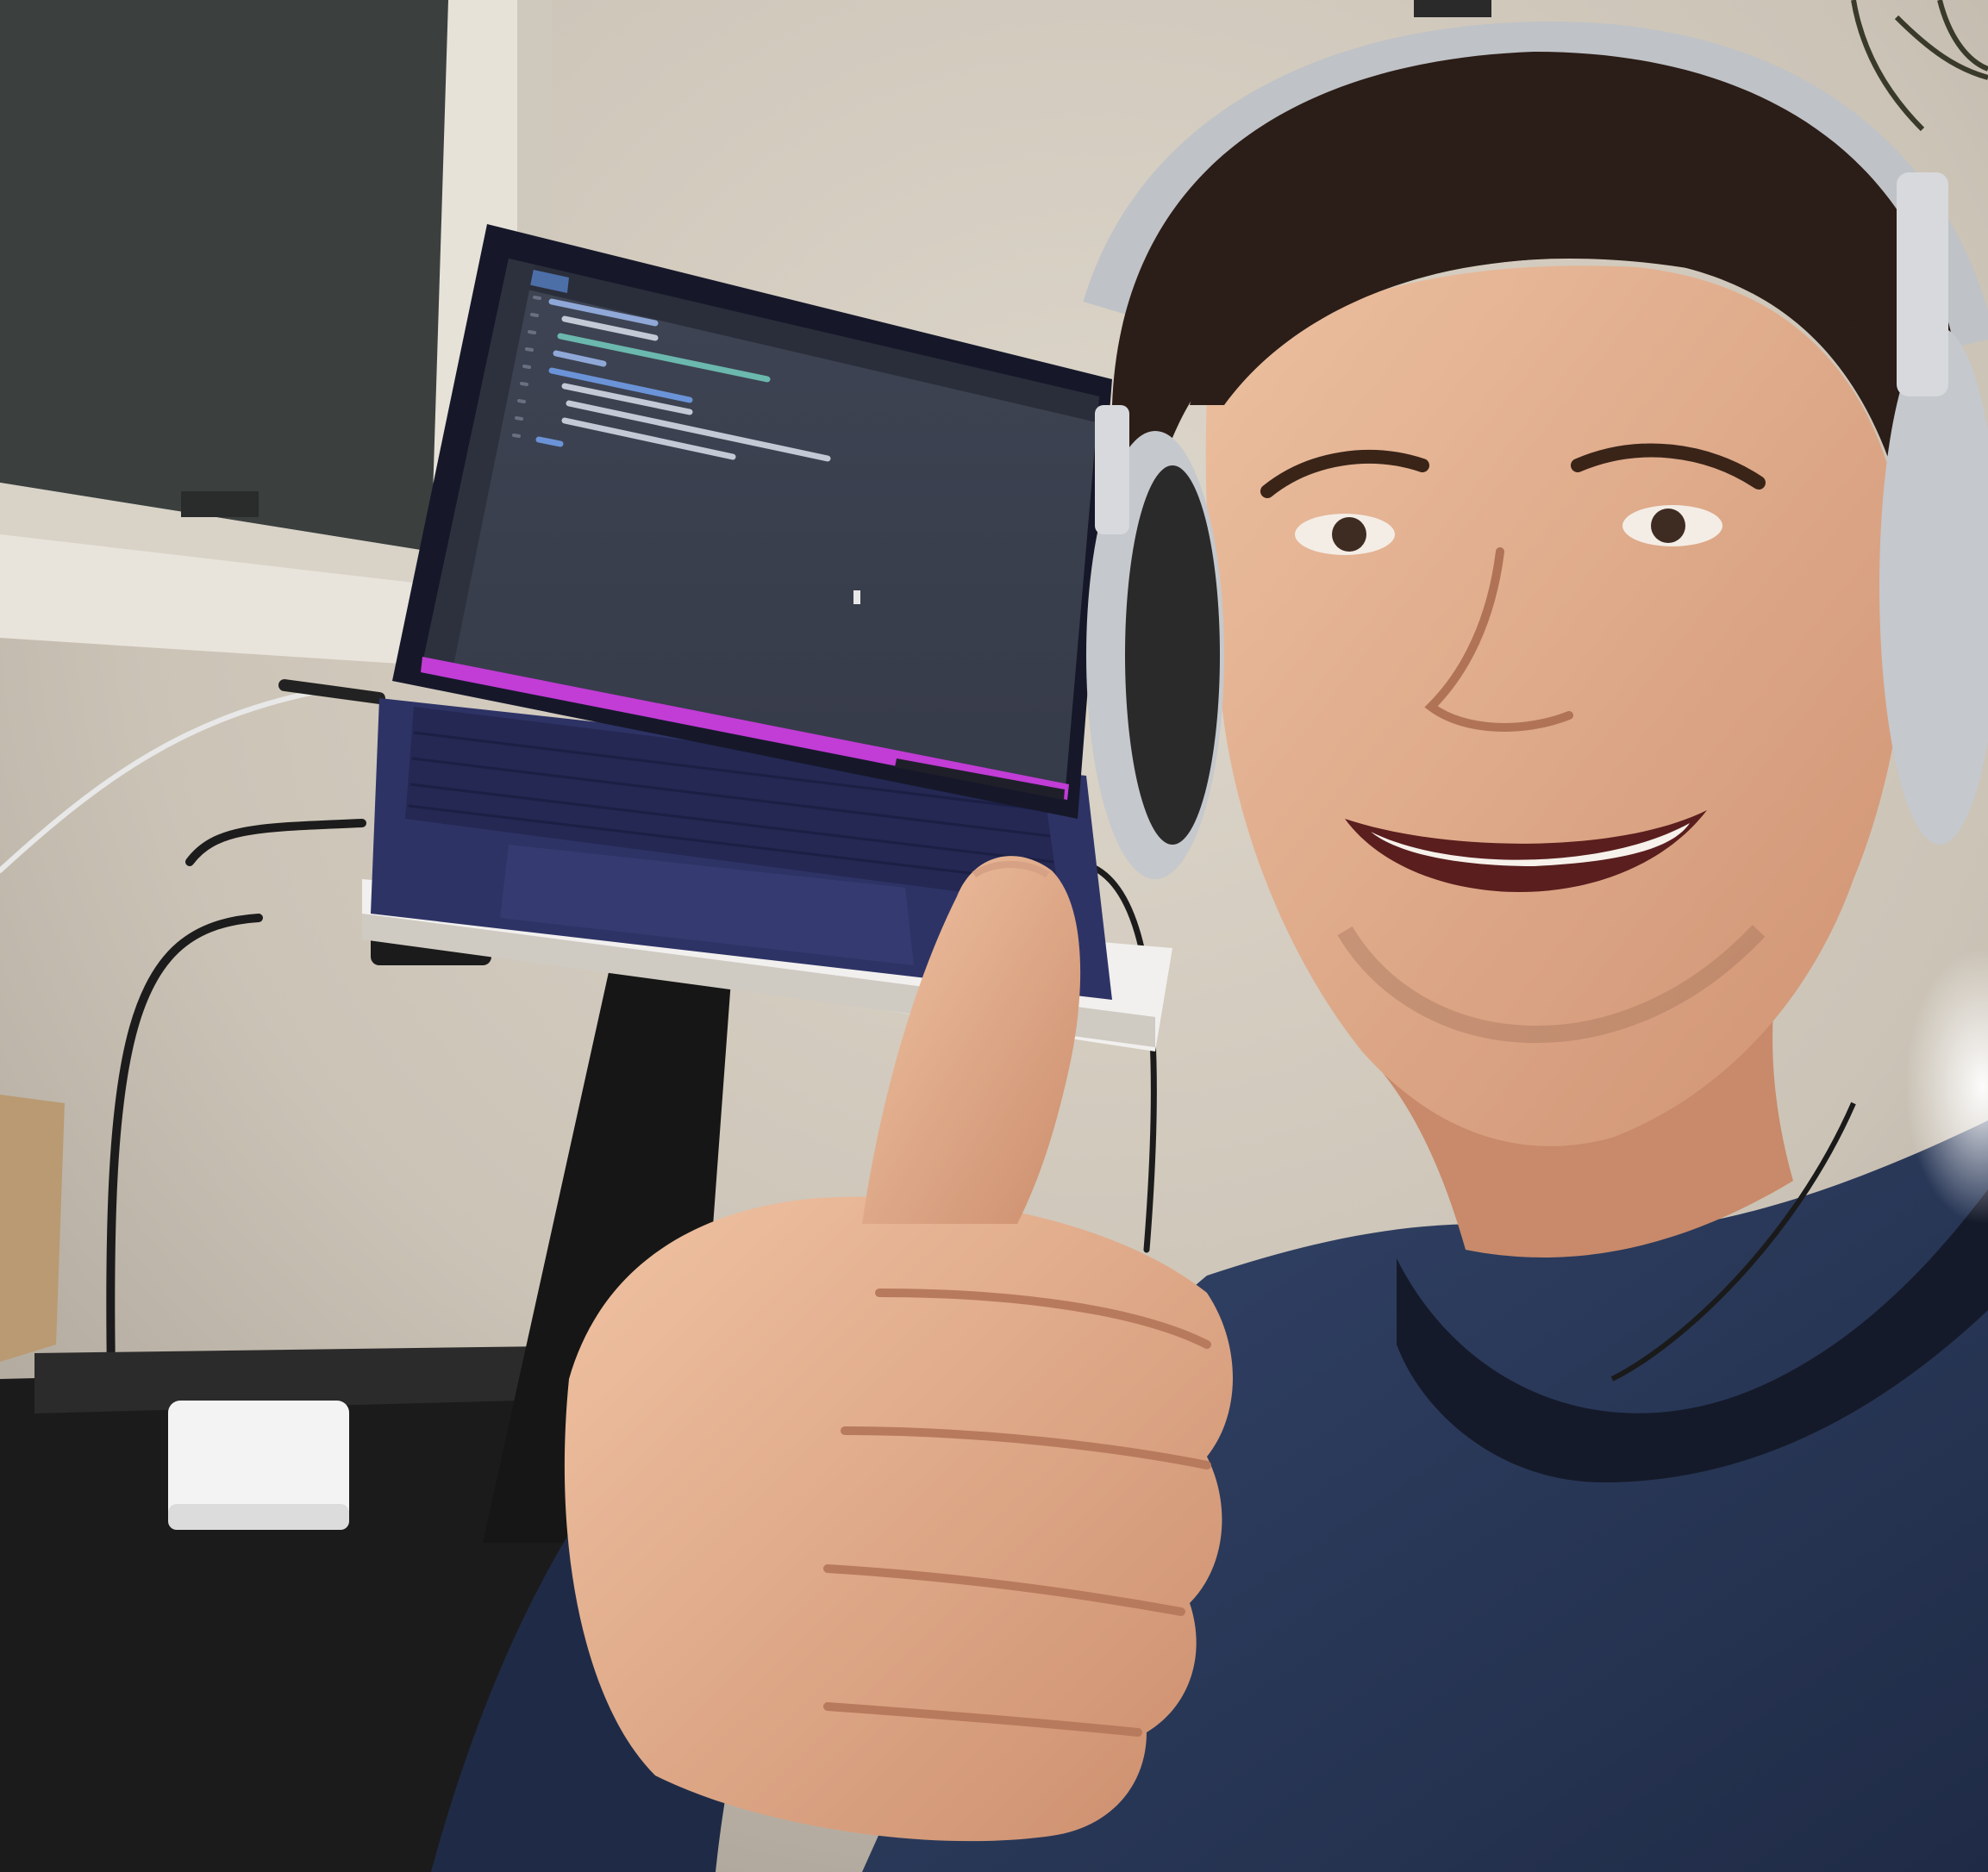 Image resolution: width=1988 pixels, height=1872 pixels. What do you see at coordinates (857, 597) in the screenshot?
I see `text-cursor` at bounding box center [857, 597].